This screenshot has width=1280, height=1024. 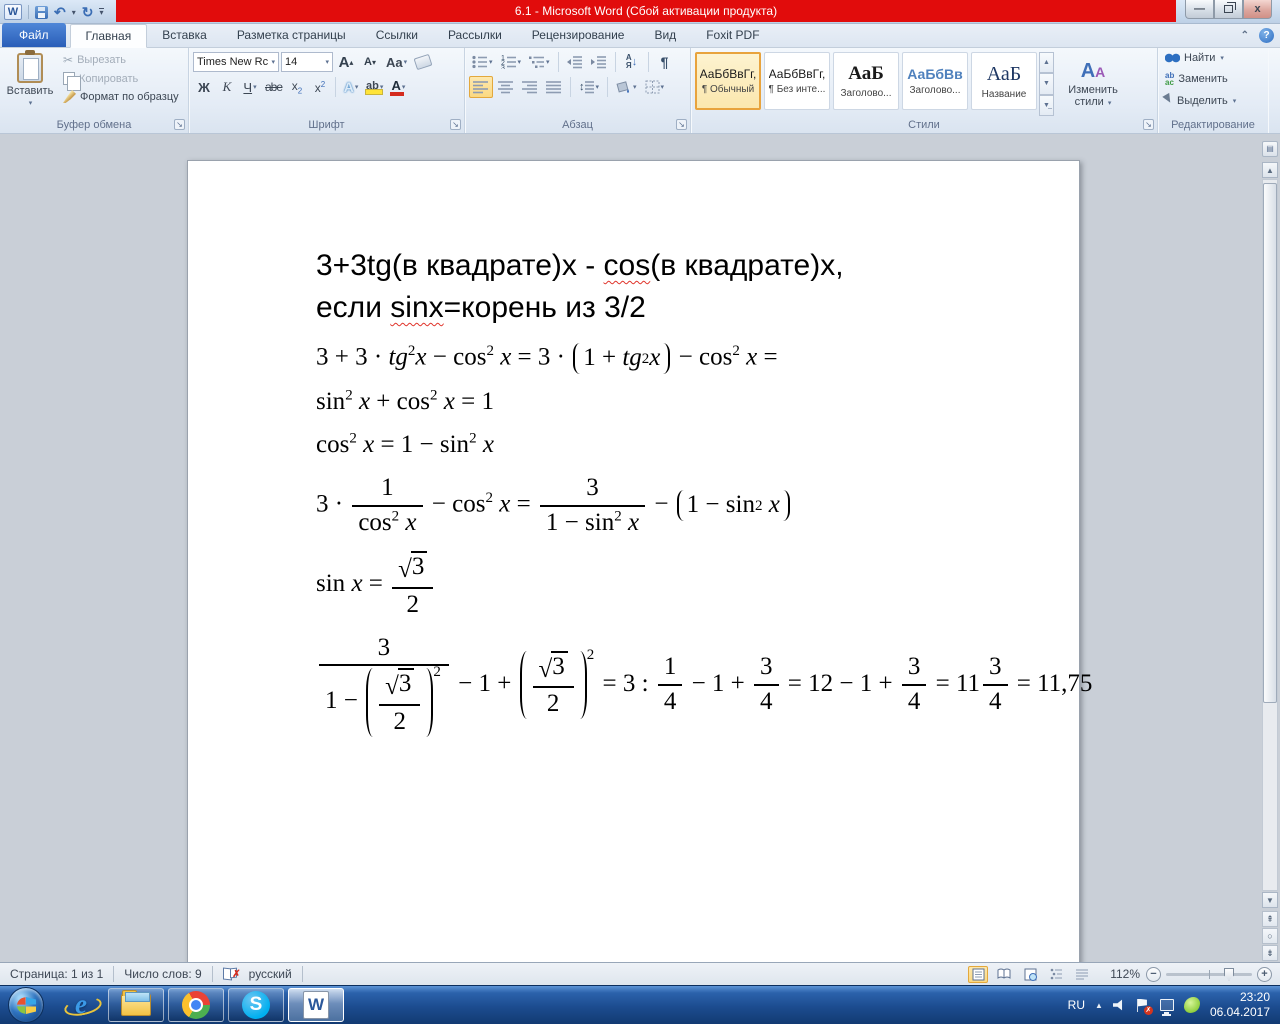 What do you see at coordinates (1144, 1006) in the screenshot?
I see `action-center-icon` at bounding box center [1144, 1006].